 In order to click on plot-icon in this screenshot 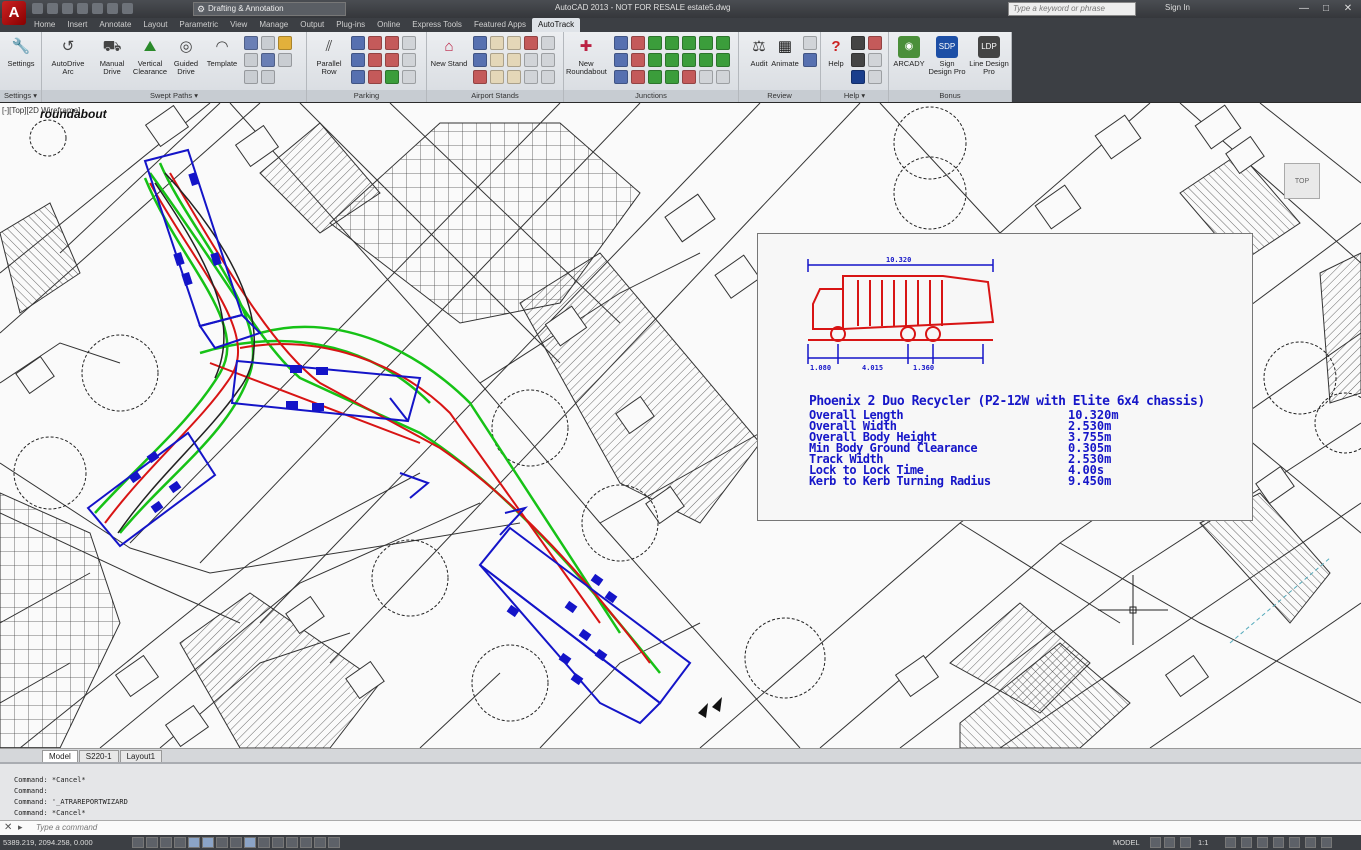, I will do `click(97, 8)`.